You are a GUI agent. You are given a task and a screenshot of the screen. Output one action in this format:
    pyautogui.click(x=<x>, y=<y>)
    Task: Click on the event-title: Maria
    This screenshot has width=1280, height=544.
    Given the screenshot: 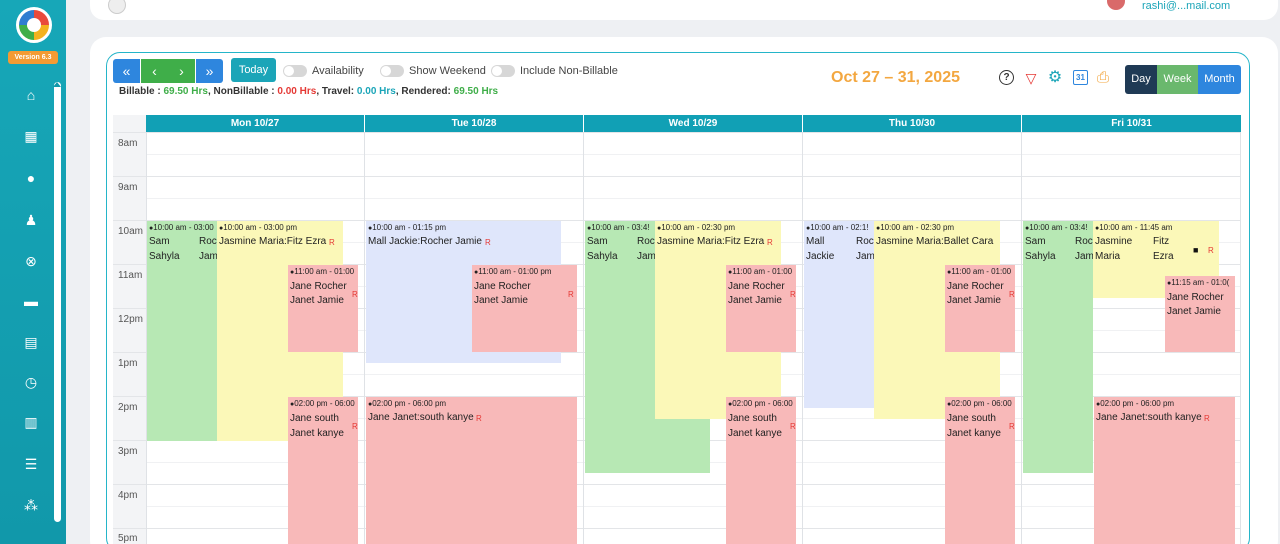 What is the action you would take?
    pyautogui.click(x=1108, y=256)
    